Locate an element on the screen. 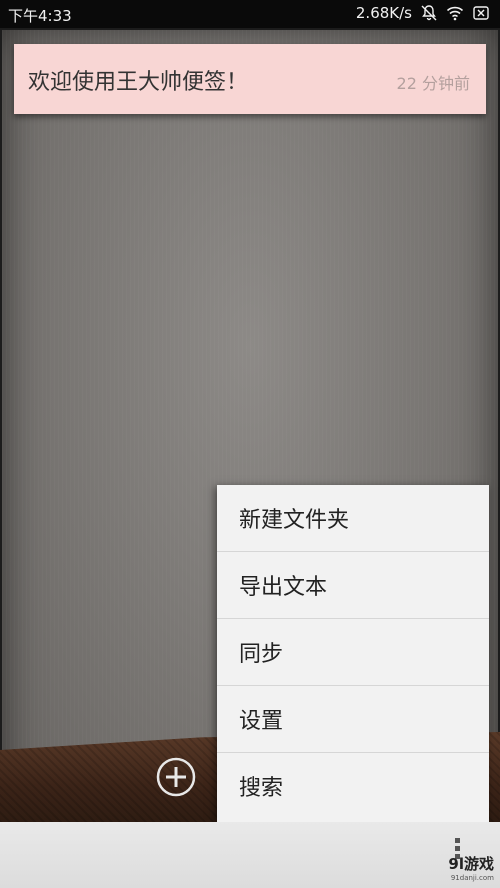 The height and width of the screenshot is (888, 500). status-indicators: 2.68K/s is located at coordinates (423, 13).